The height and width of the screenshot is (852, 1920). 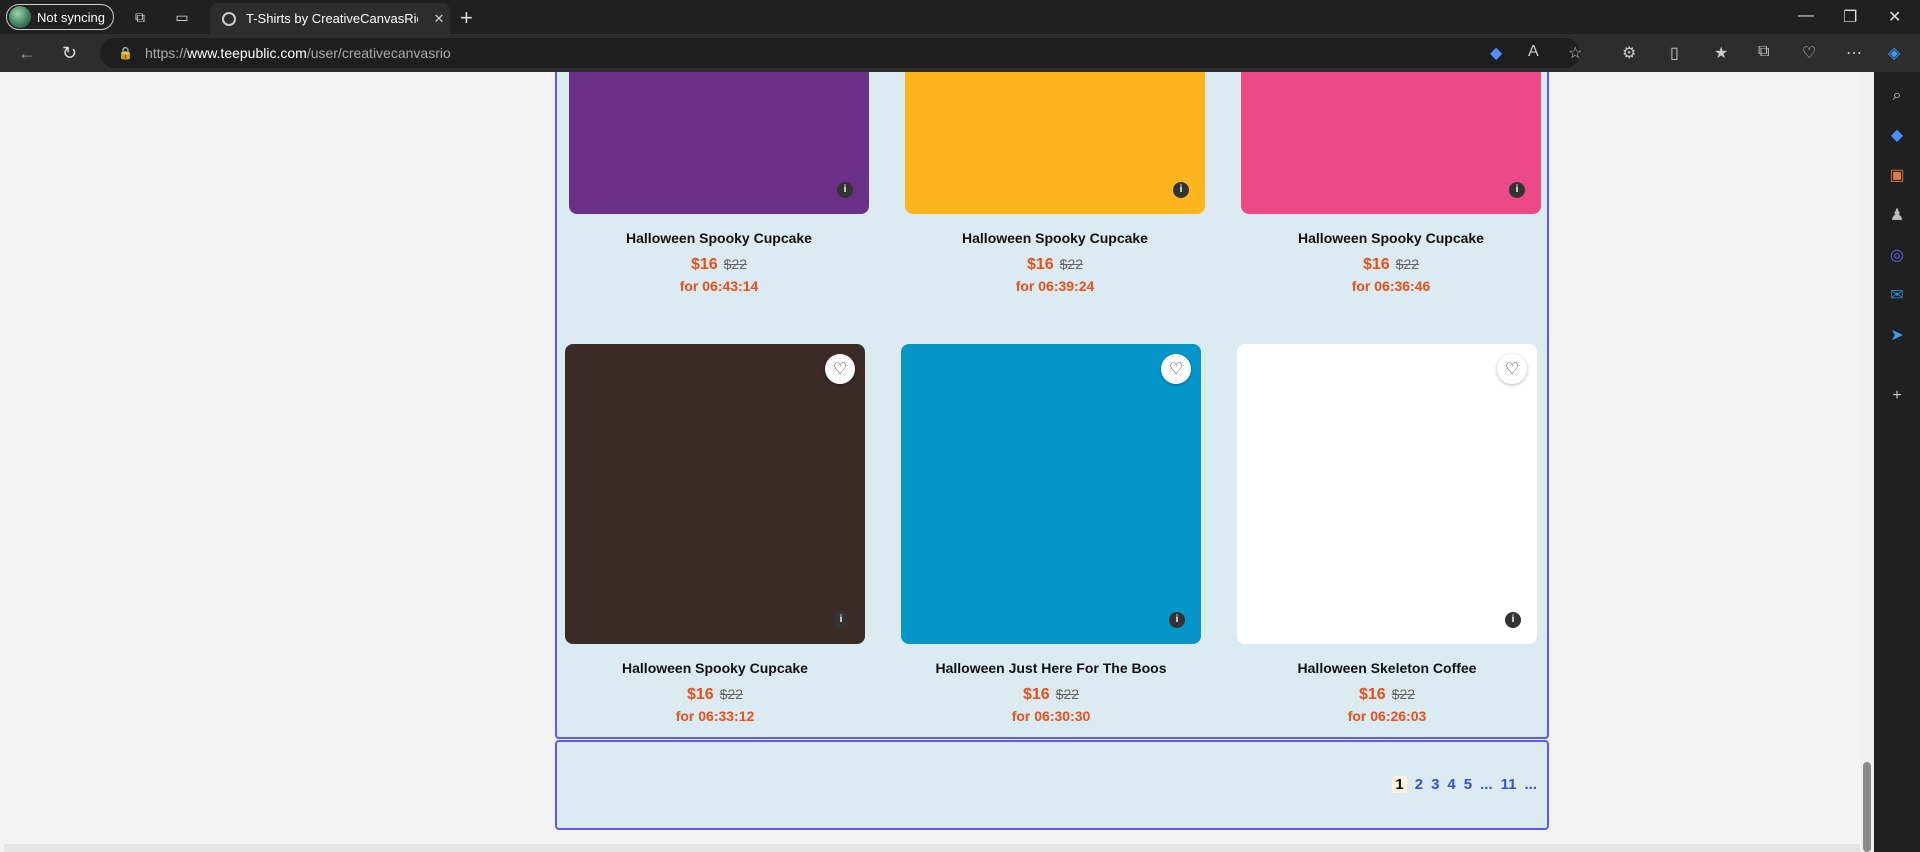 What do you see at coordinates (246, 53) in the screenshot?
I see `url-host: www.teepublic.com` at bounding box center [246, 53].